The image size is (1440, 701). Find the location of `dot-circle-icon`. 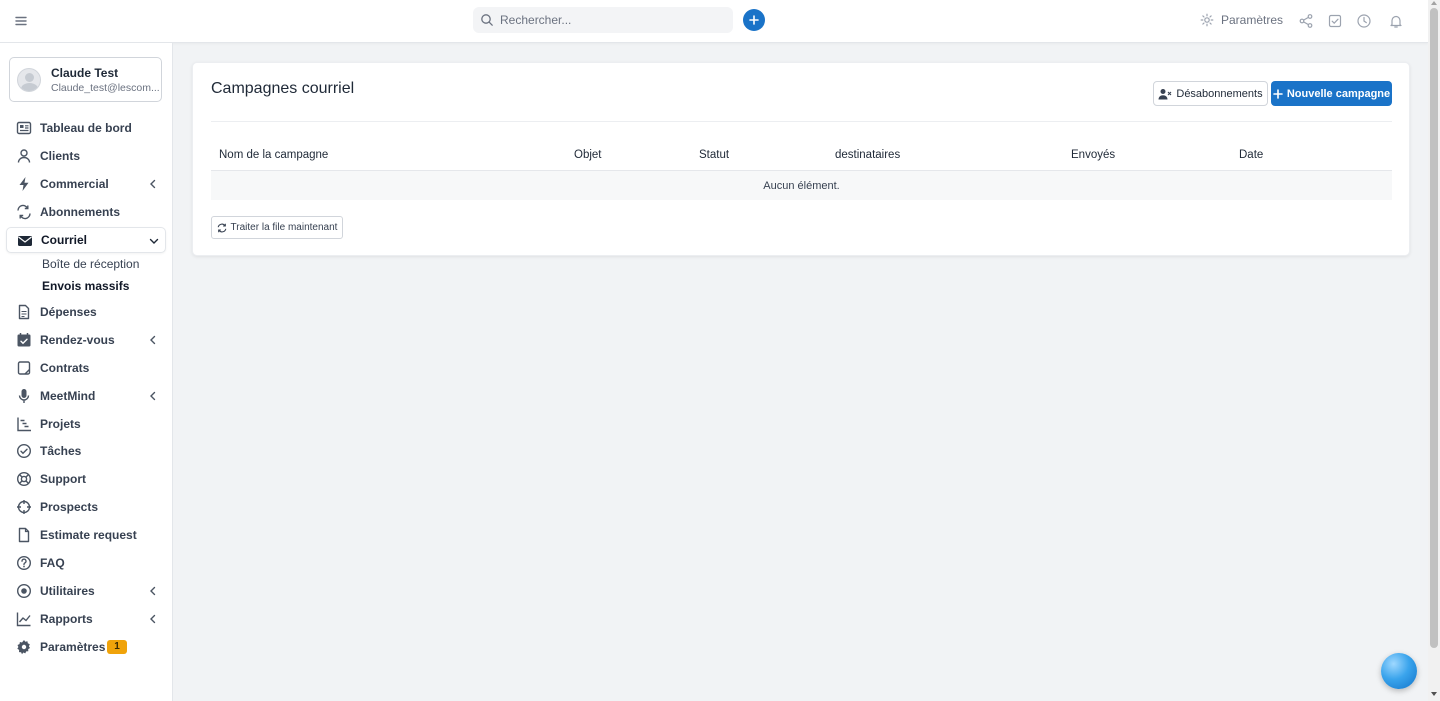

dot-circle-icon is located at coordinates (24, 591).